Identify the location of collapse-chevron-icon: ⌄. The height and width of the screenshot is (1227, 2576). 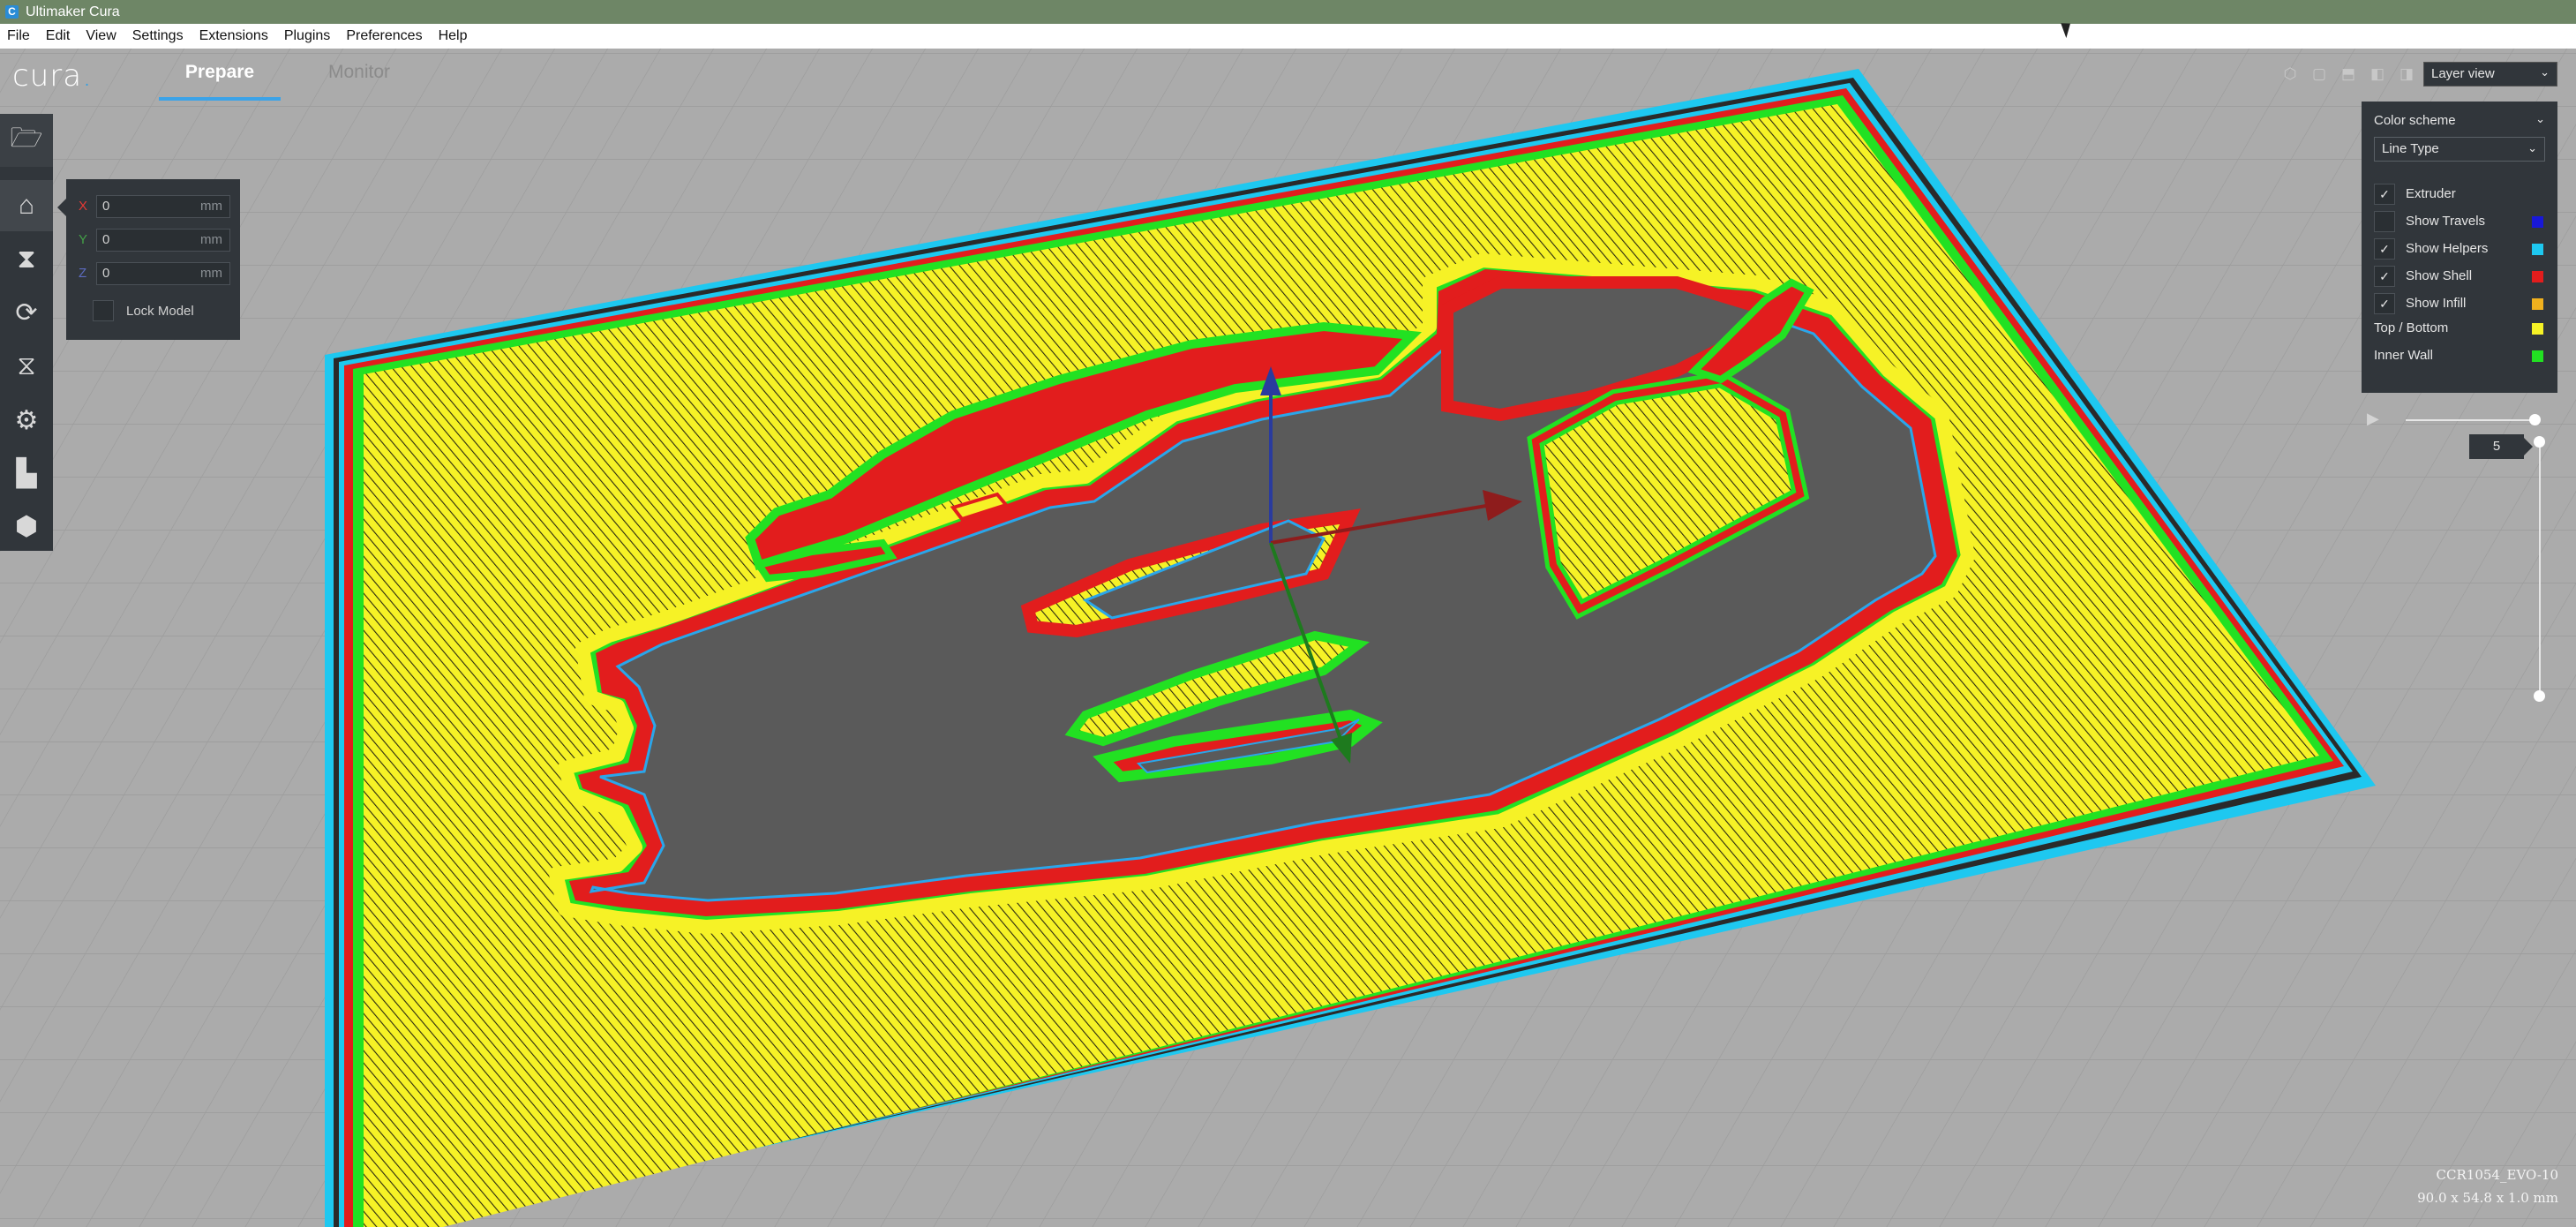
(2540, 119).